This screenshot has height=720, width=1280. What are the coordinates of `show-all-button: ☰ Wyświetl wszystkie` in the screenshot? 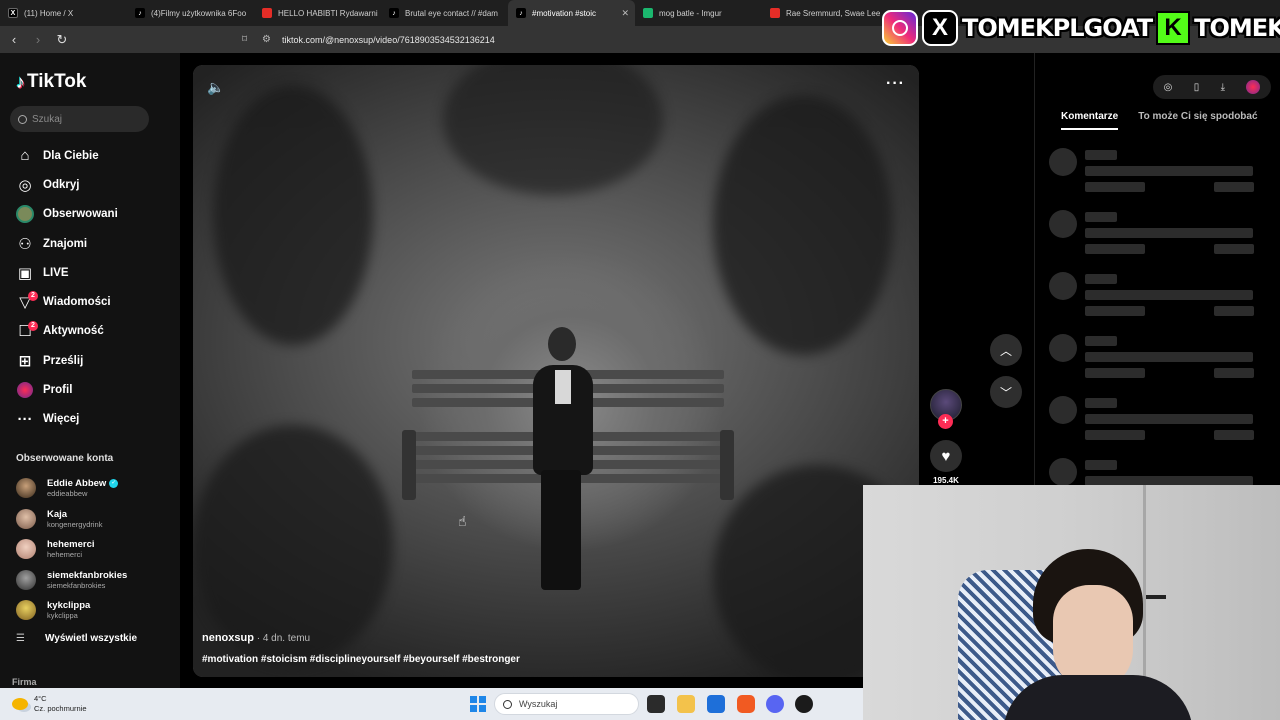 It's located at (76, 638).